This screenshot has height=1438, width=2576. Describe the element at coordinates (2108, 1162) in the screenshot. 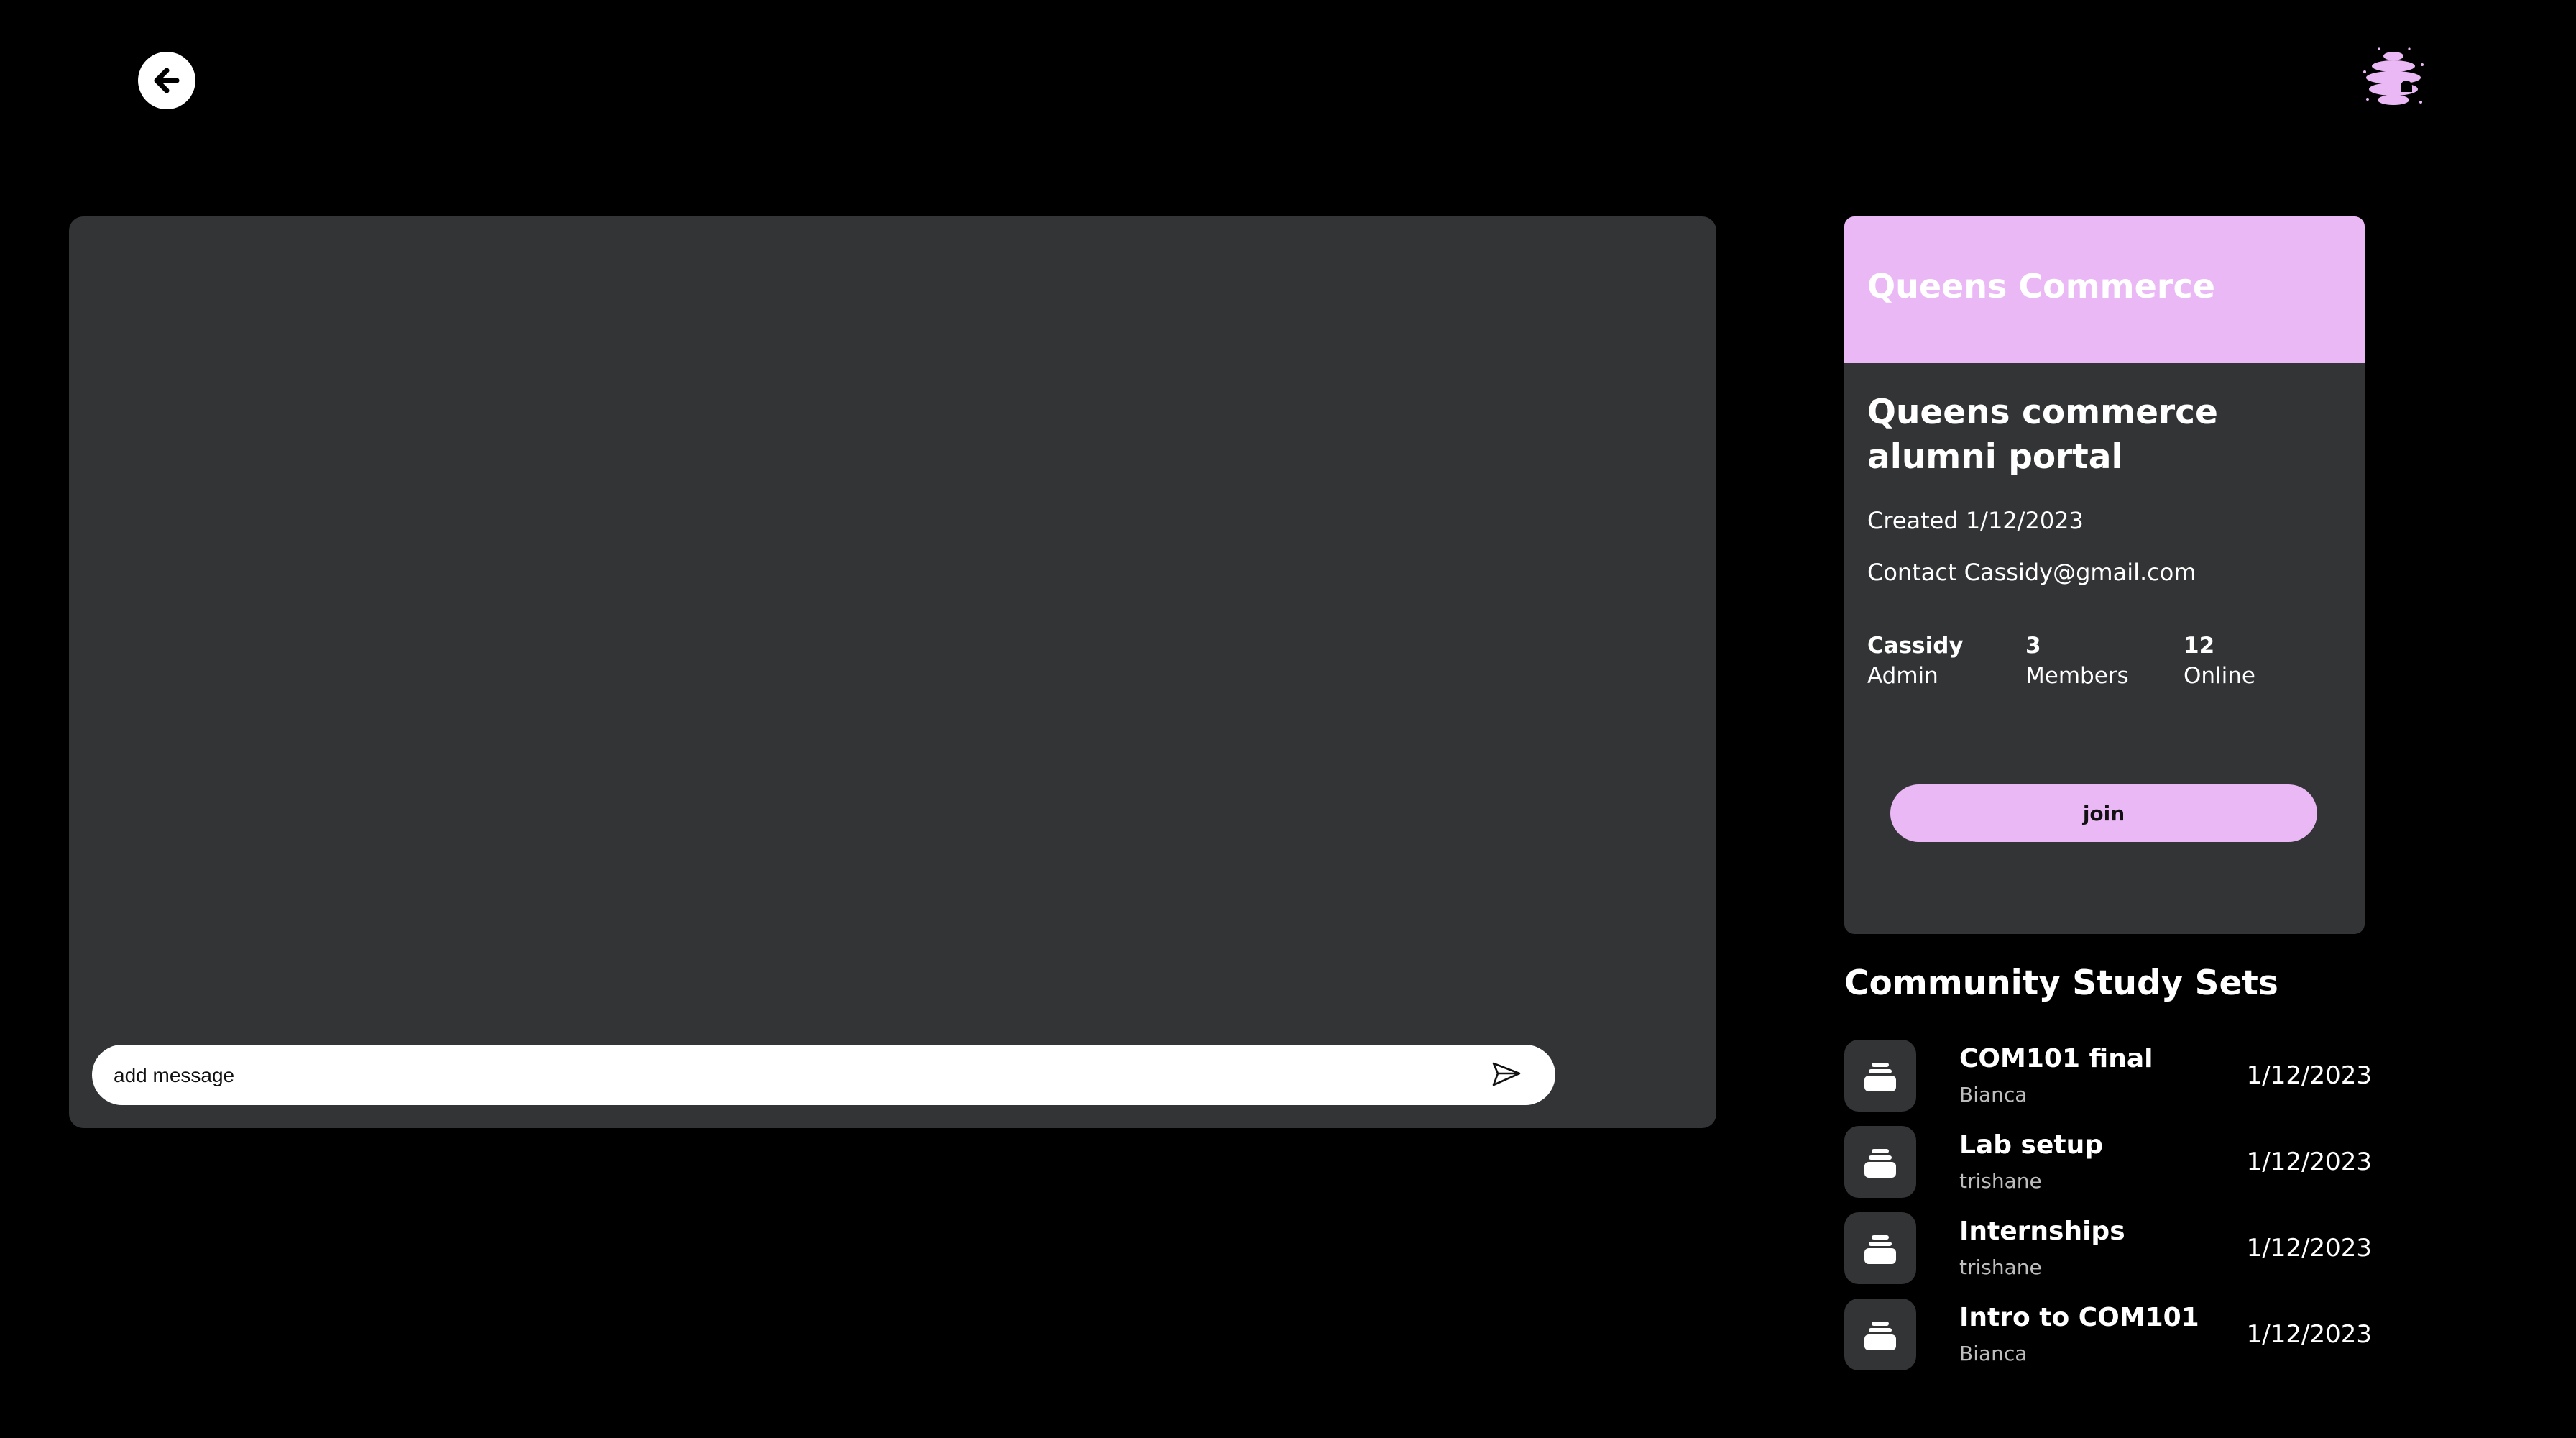

I see `study-set-item: Lab setup trishane 1/12/2023` at that location.